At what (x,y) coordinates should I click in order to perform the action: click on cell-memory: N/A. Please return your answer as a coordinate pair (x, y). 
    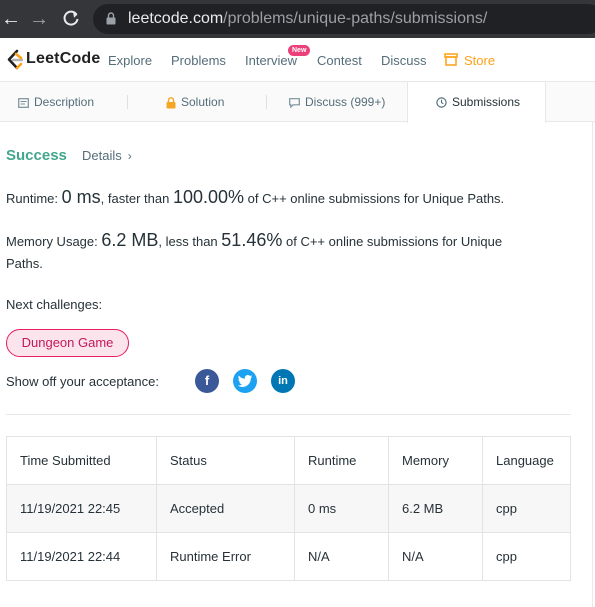
    Looking at the image, I should click on (435, 556).